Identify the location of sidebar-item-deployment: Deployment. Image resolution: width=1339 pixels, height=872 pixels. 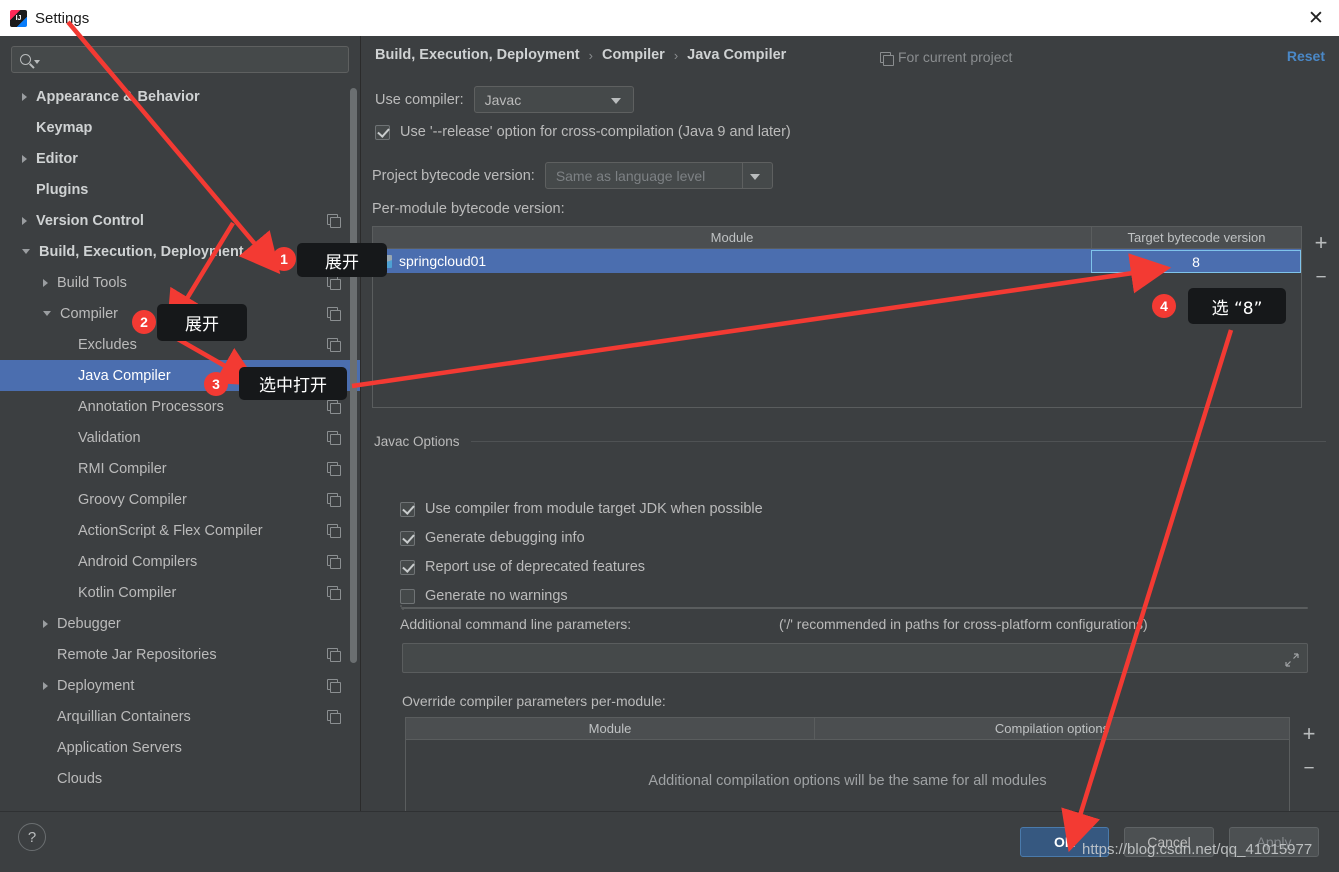
(180, 685).